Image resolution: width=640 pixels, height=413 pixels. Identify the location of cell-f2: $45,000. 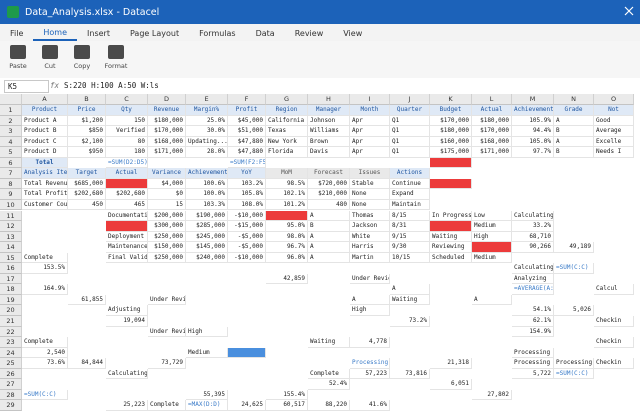
(247, 121).